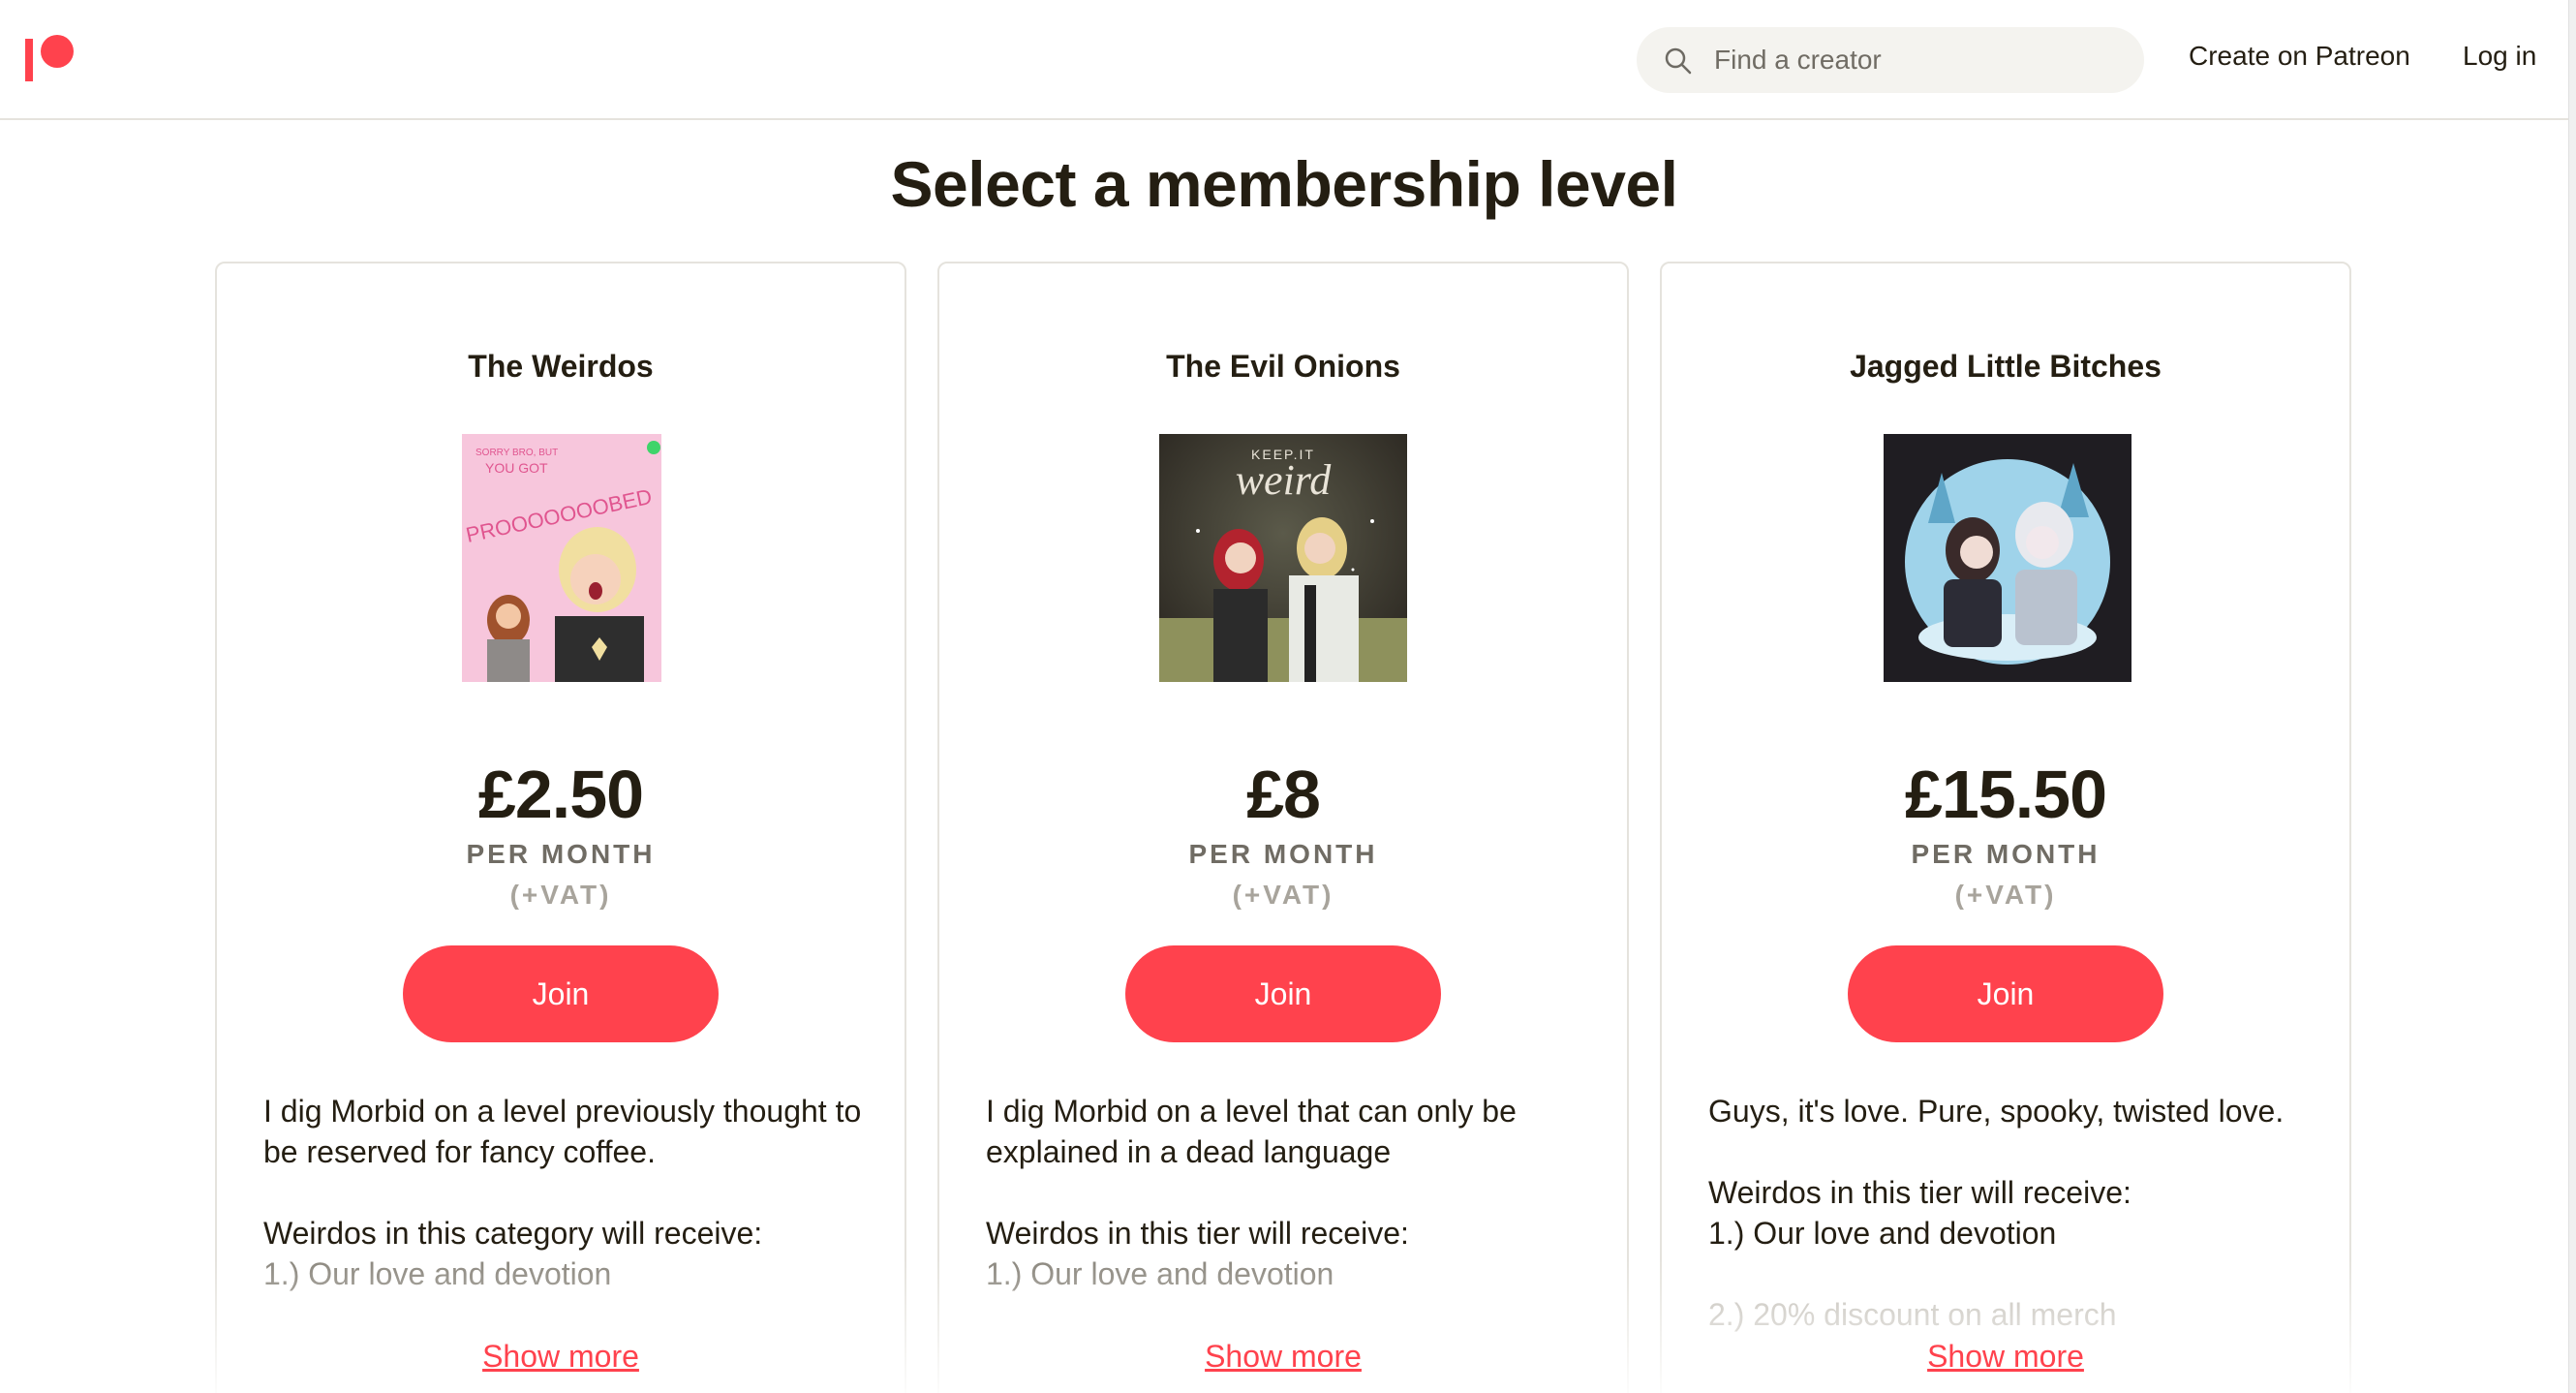 The height and width of the screenshot is (1393, 2576). What do you see at coordinates (57, 51) in the screenshot?
I see `logo-circle` at bounding box center [57, 51].